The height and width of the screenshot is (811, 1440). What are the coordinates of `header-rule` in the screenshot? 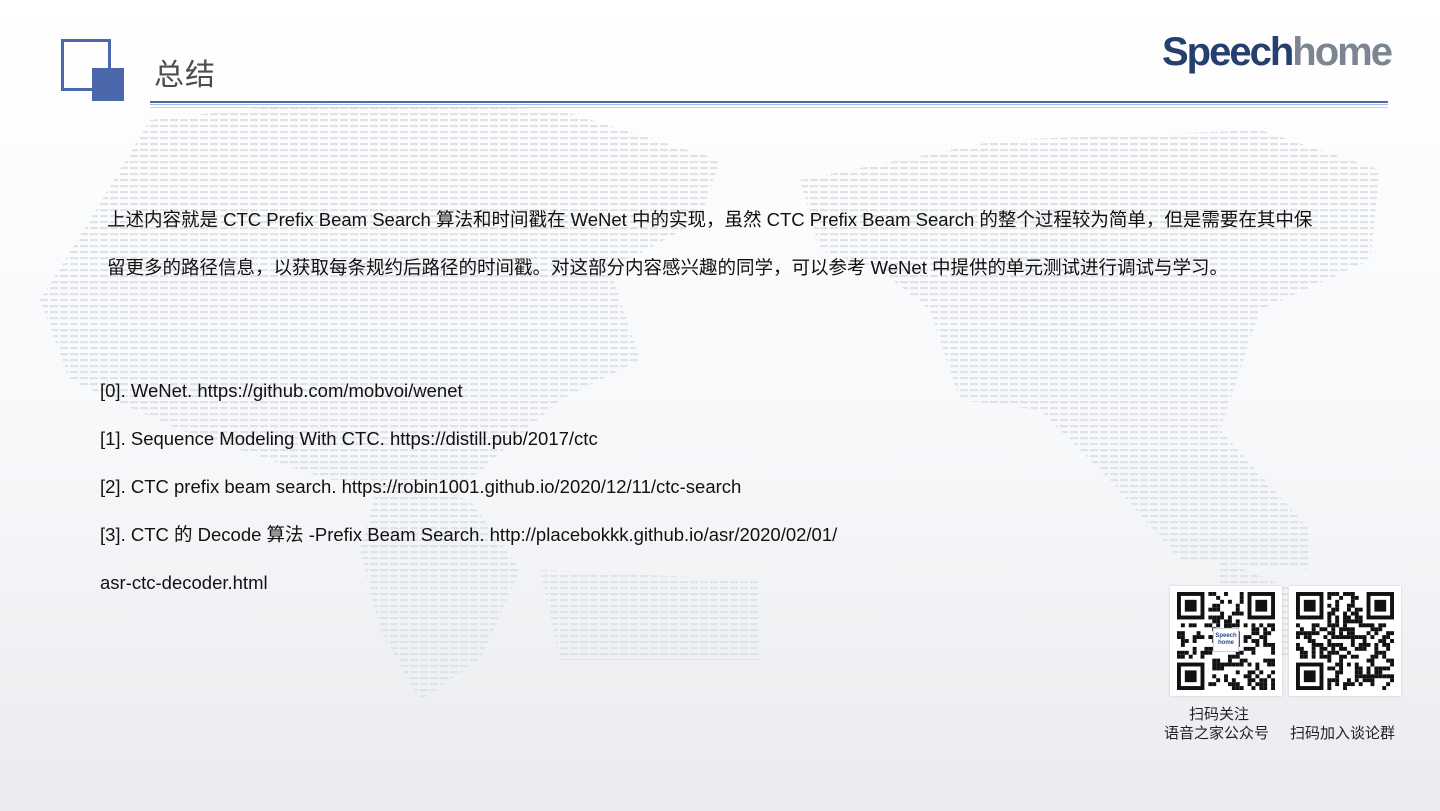 It's located at (769, 102).